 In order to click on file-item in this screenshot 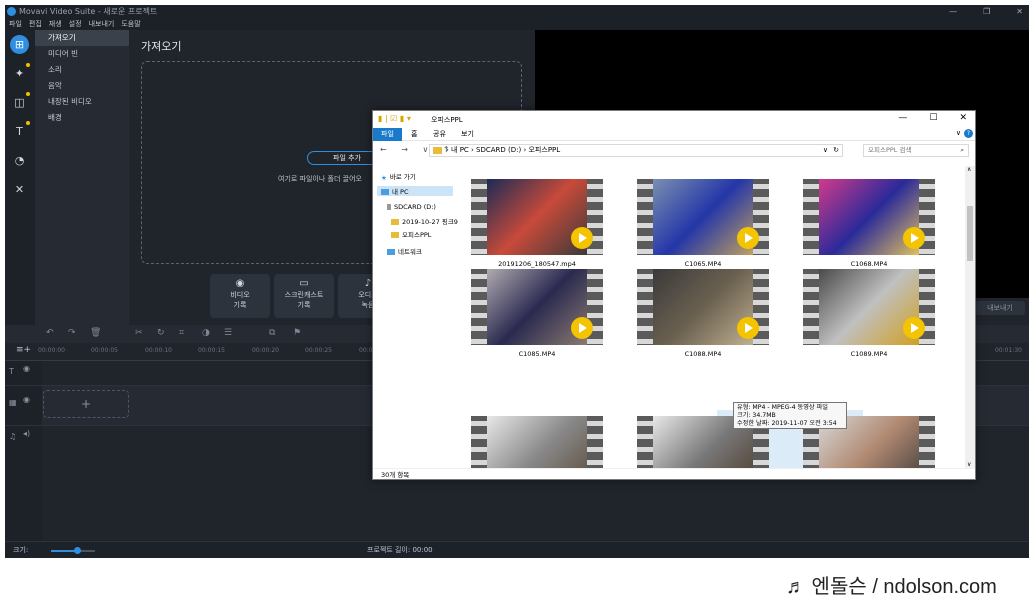, I will do `click(537, 442)`.